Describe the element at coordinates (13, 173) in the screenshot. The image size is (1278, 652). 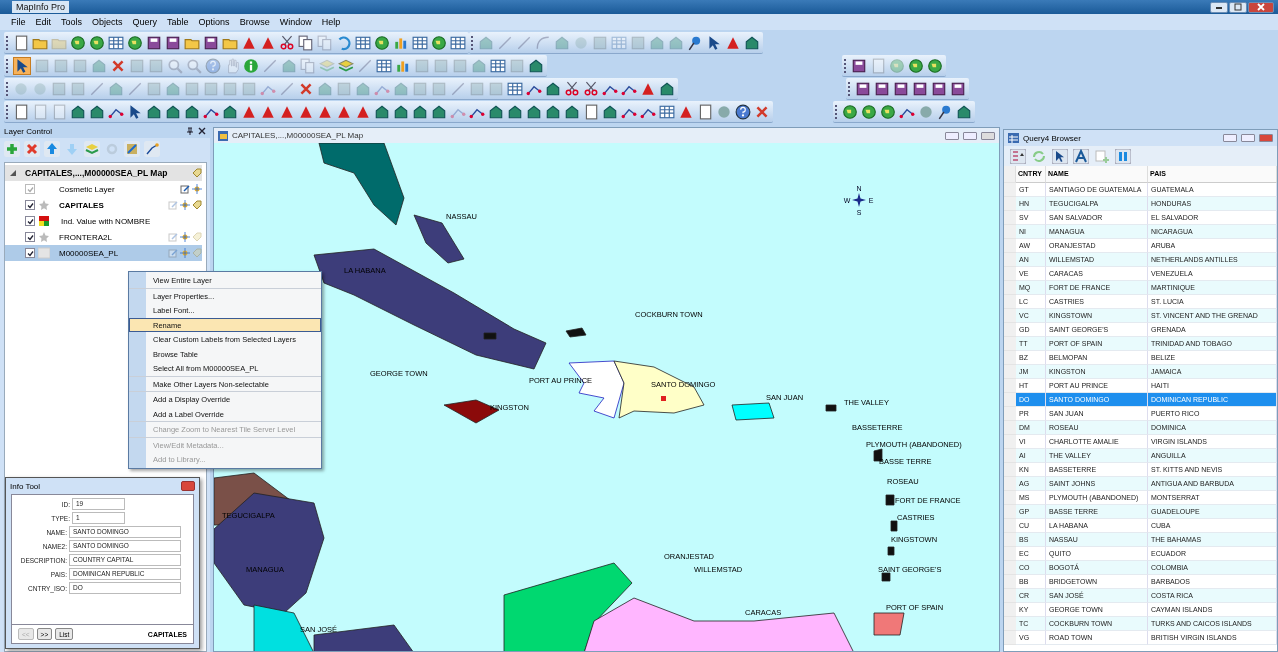
I see `expand-triangle-icon` at that location.